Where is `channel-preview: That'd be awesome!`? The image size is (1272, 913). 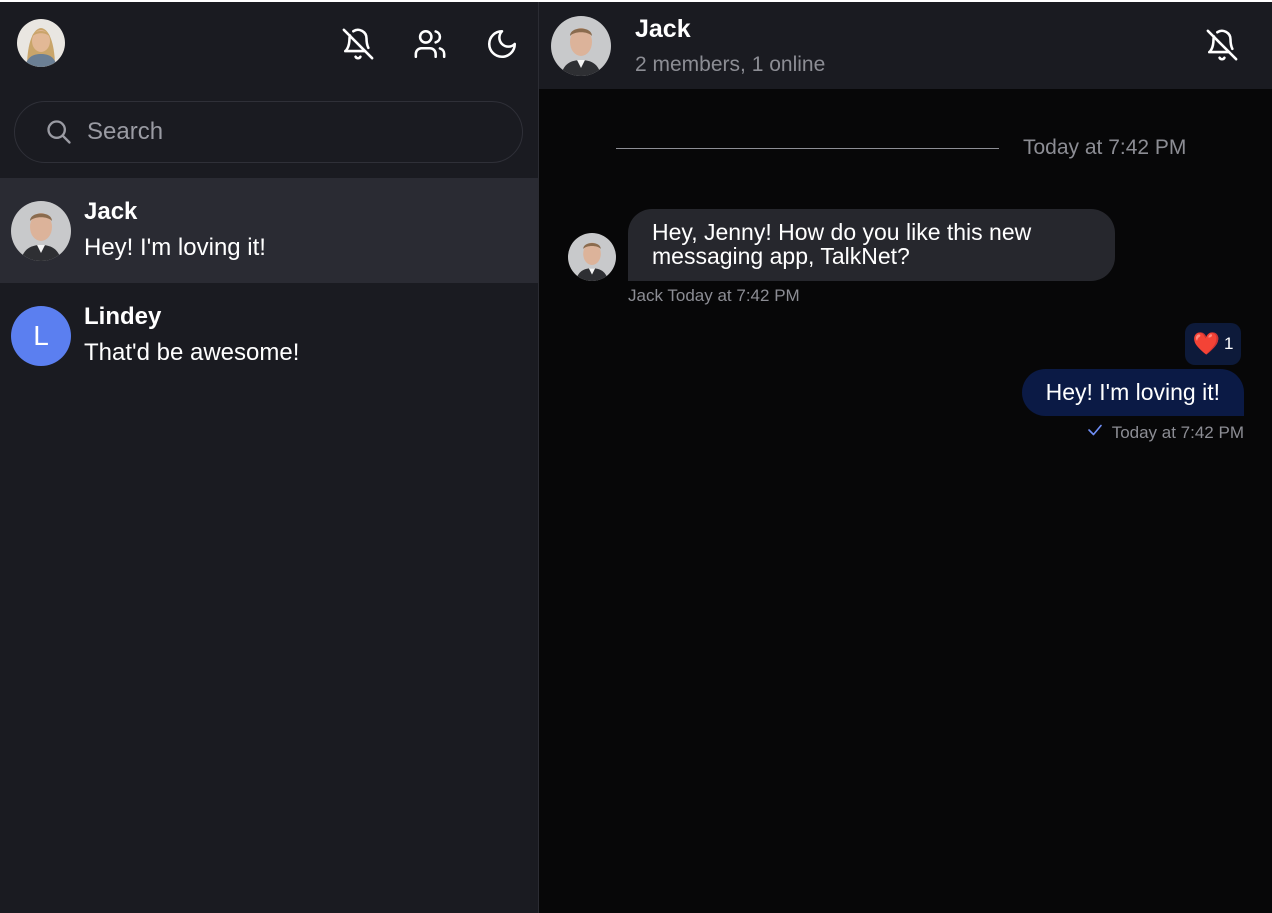 channel-preview: That'd be awesome! is located at coordinates (192, 352).